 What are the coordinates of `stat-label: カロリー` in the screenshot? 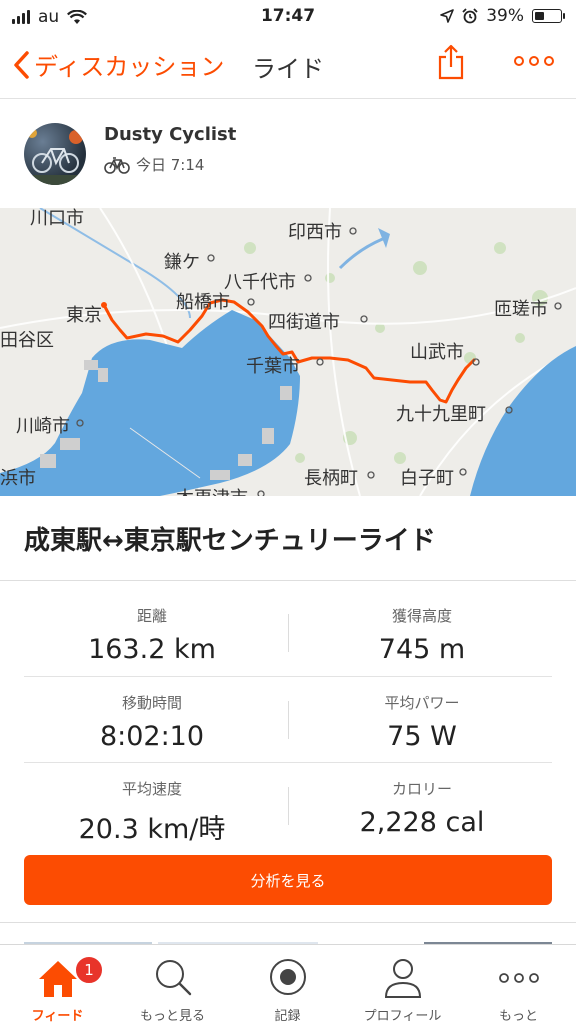 It's located at (421, 789).